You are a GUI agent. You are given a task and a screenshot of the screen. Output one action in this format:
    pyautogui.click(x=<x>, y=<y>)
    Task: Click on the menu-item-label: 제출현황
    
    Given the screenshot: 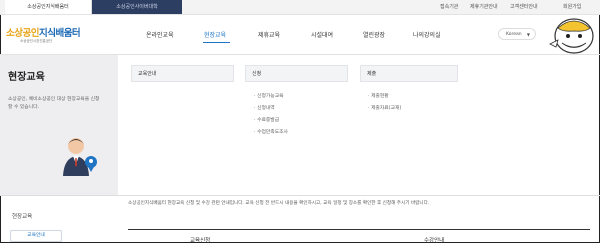 What is the action you would take?
    pyautogui.click(x=380, y=96)
    